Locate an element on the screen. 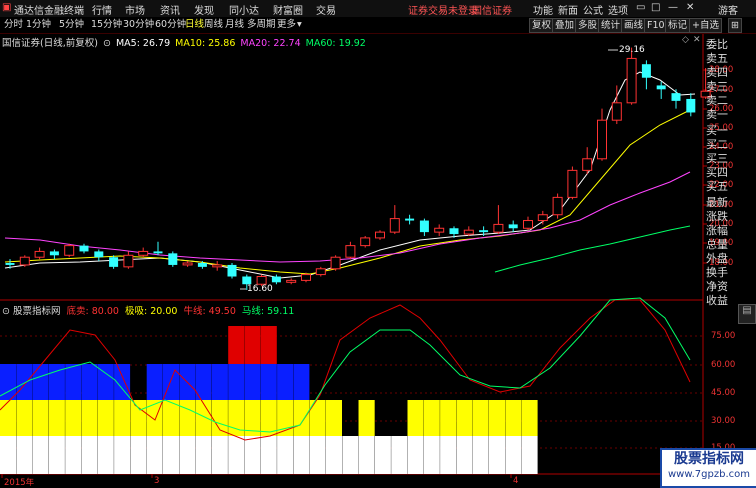  indicator-title: 股票指标网 is located at coordinates (37, 311).